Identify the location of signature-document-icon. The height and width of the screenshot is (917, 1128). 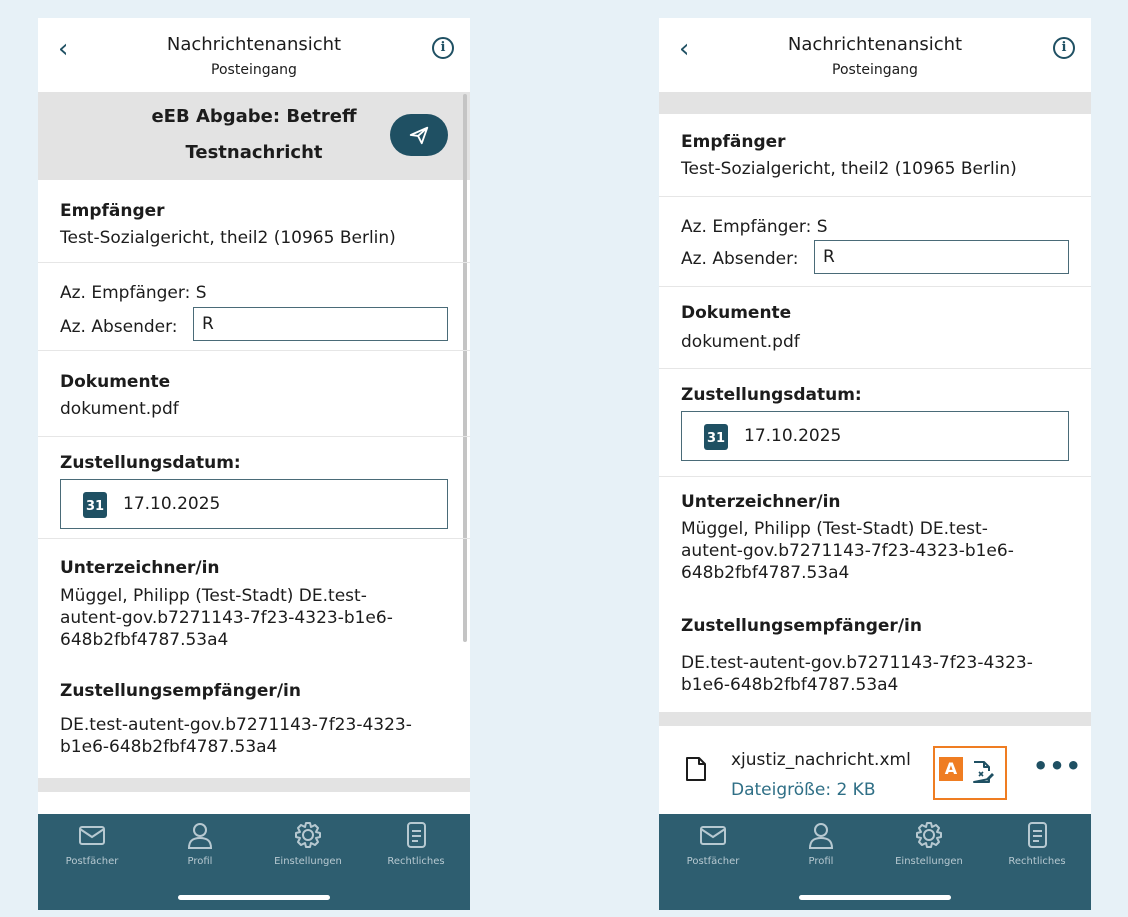
(983, 772).